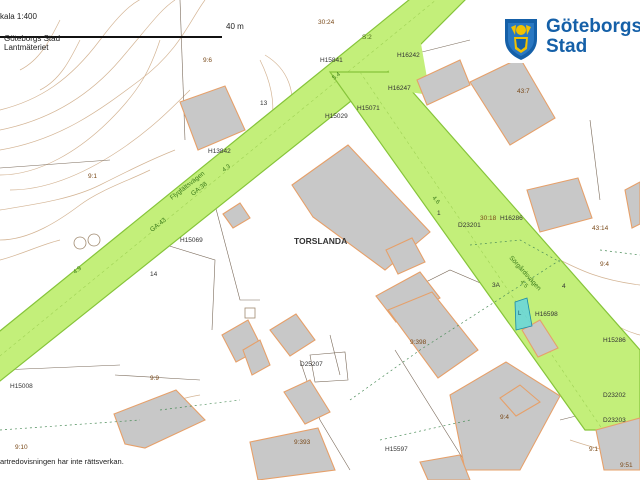  What do you see at coordinates (600, 228) in the screenshot?
I see `parcel-label: 43:14` at bounding box center [600, 228].